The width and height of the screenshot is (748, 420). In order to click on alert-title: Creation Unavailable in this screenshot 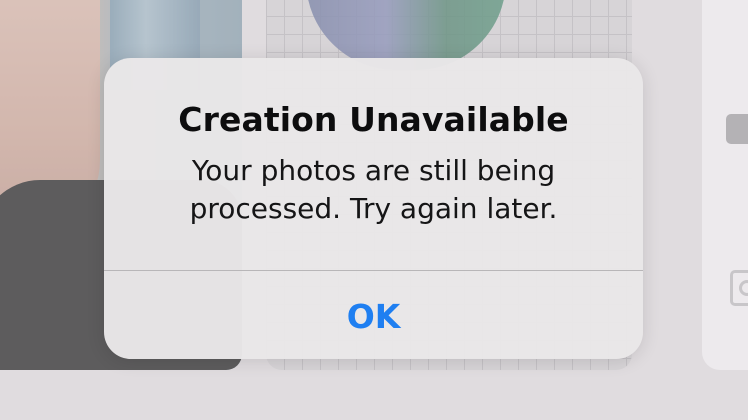, I will do `click(373, 119)`.